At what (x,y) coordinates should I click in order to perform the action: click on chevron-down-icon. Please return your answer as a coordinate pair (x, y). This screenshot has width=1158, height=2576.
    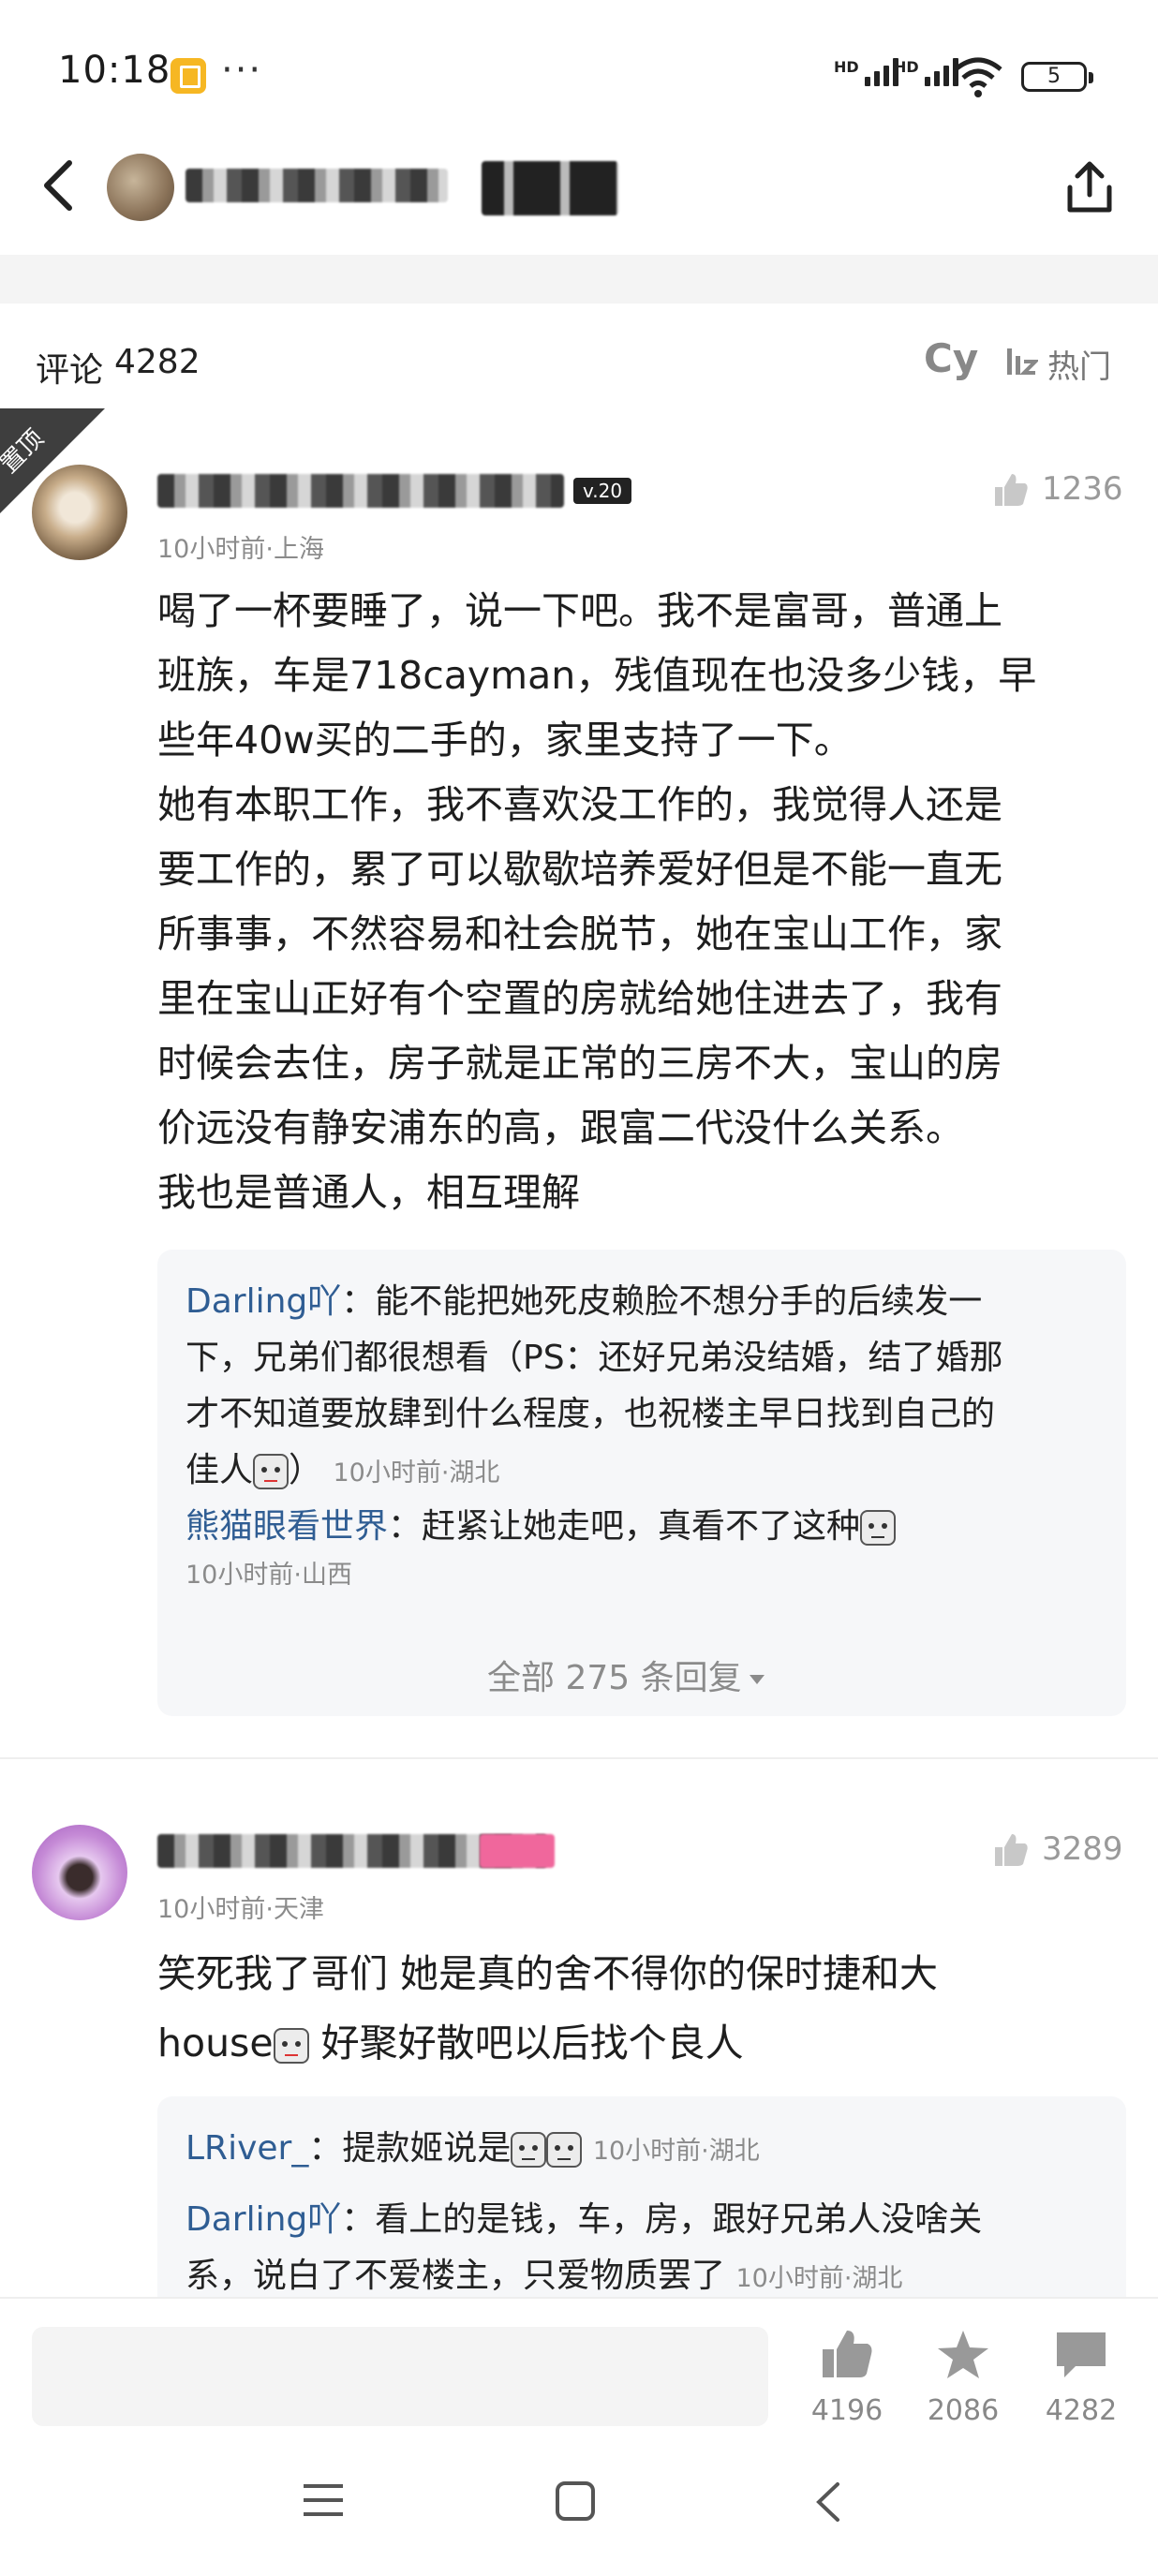
    Looking at the image, I should click on (757, 1680).